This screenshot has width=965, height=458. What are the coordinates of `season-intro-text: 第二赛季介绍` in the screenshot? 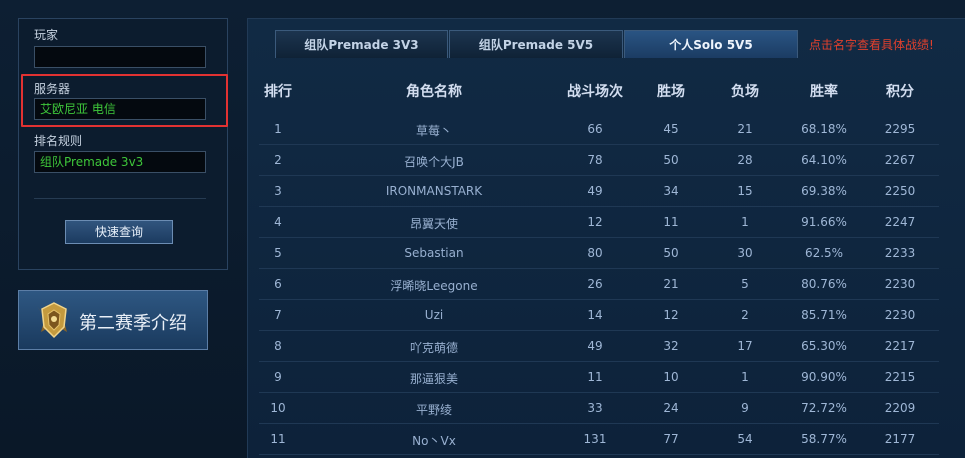 It's located at (133, 323).